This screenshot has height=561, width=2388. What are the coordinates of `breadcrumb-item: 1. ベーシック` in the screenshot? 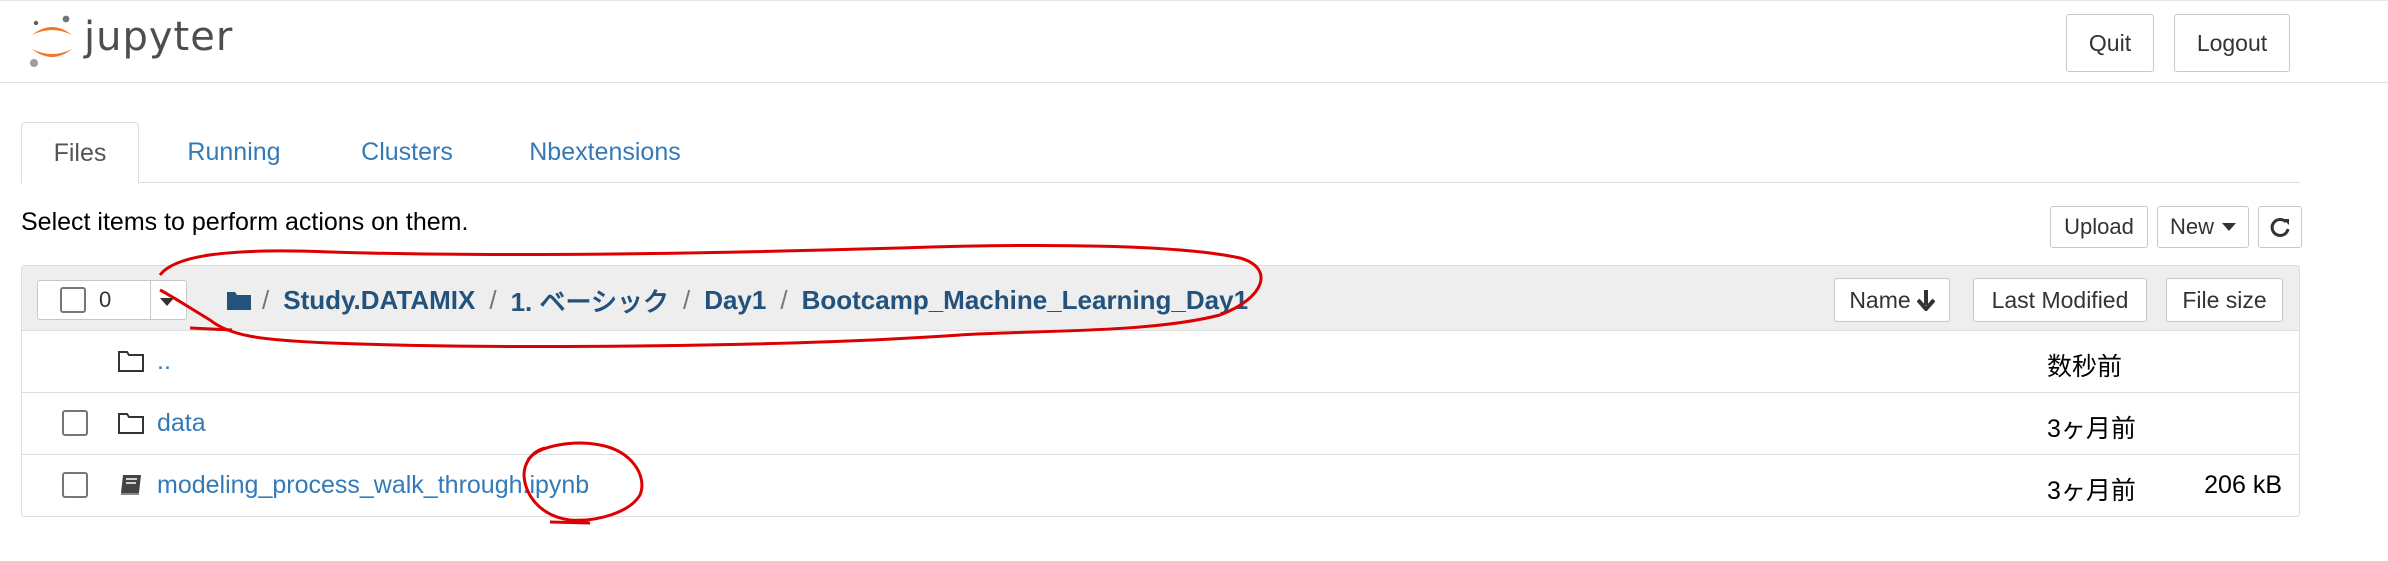 It's located at (590, 300).